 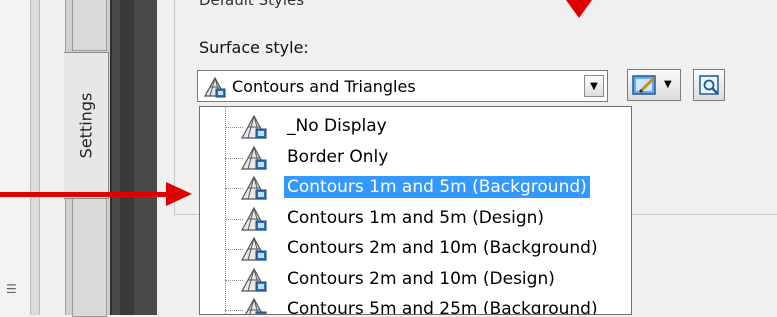 I want to click on list-item-label: Contours 1m and 5m (Background), so click(x=437, y=187).